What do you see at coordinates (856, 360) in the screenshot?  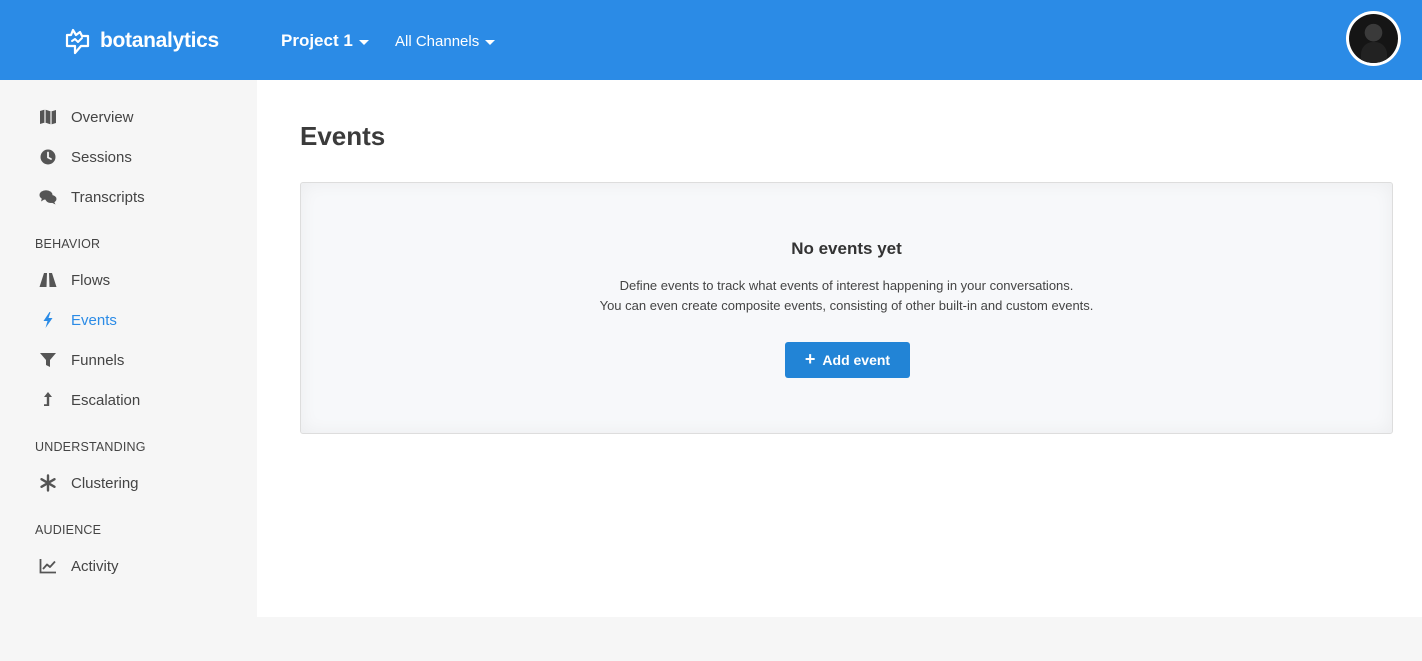 I see `add-event-label: Add event` at bounding box center [856, 360].